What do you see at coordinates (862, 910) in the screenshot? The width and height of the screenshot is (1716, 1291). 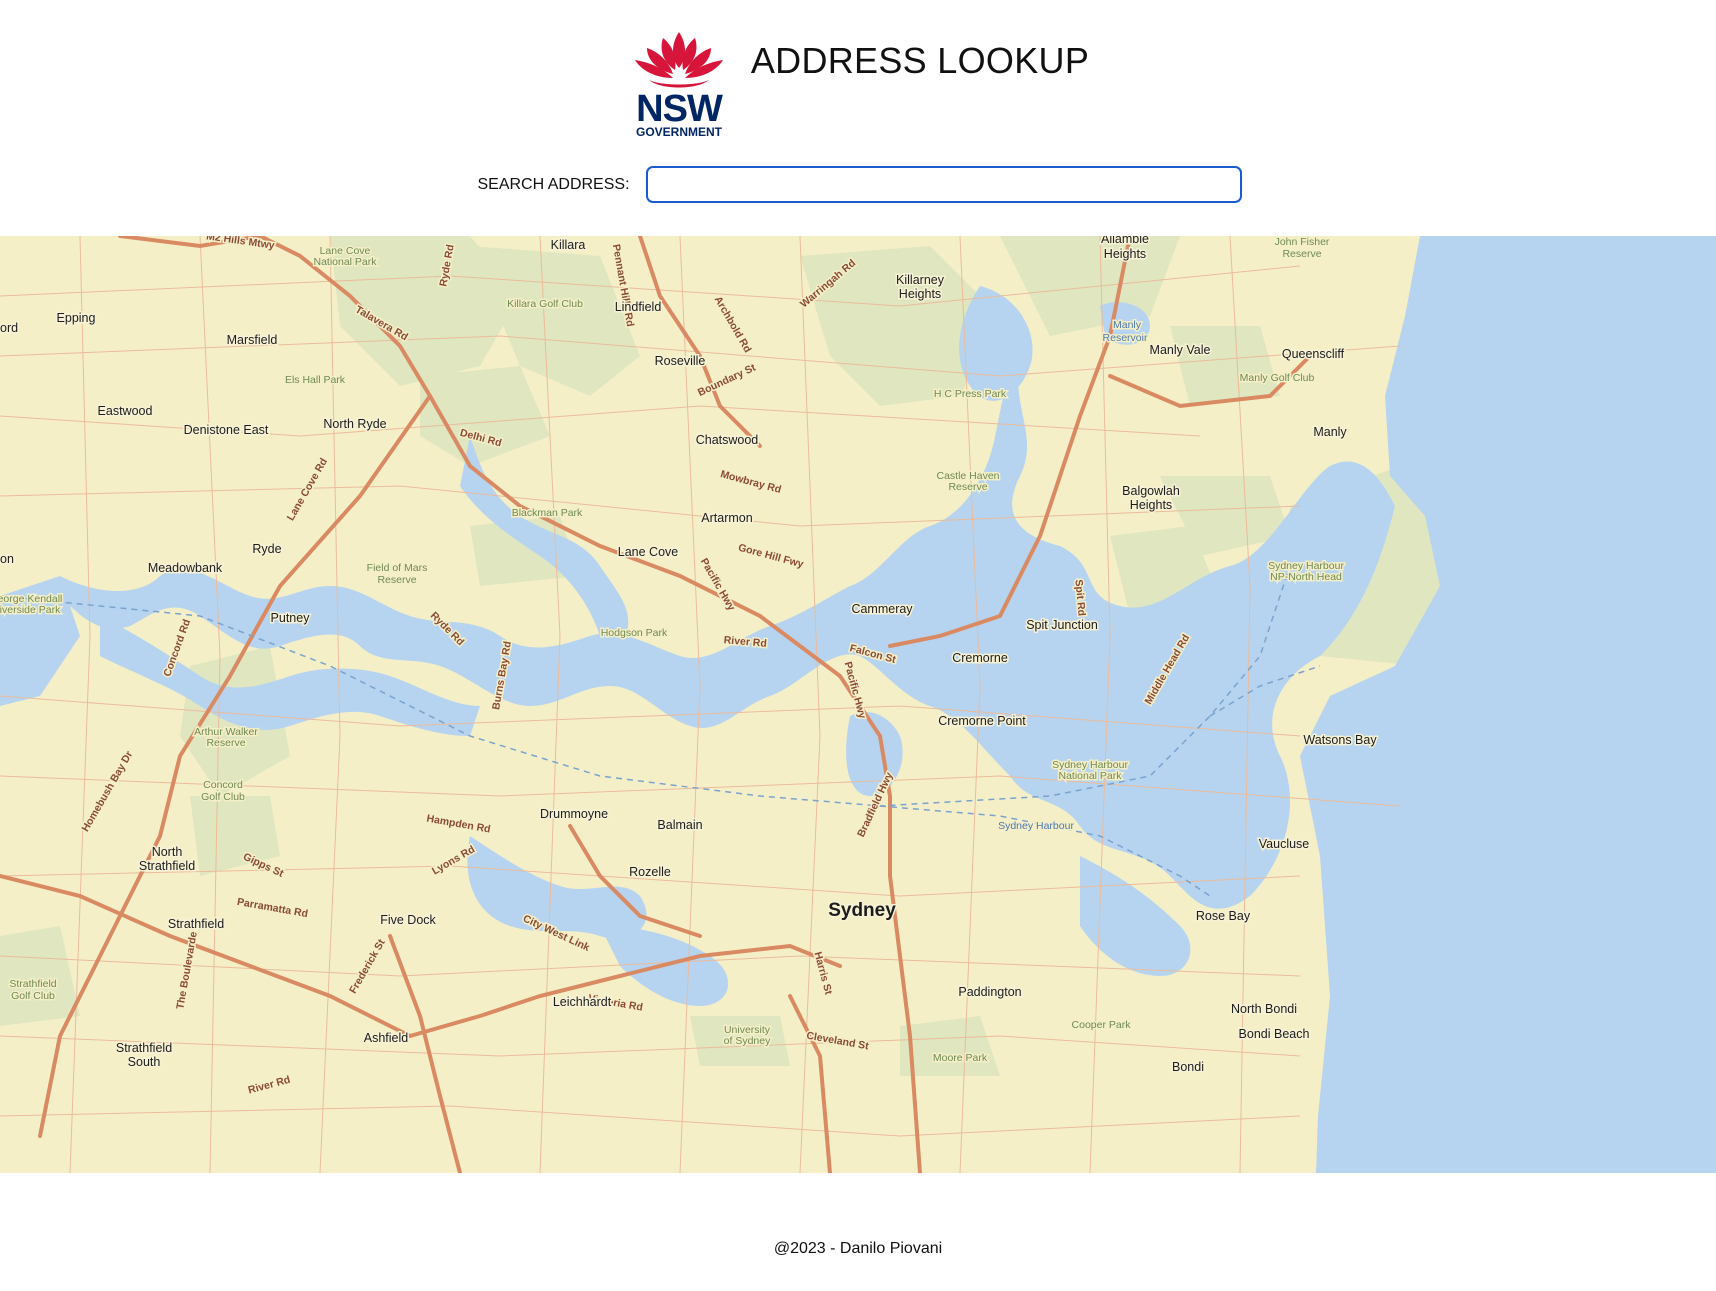 I see `city-label: Sydney` at bounding box center [862, 910].